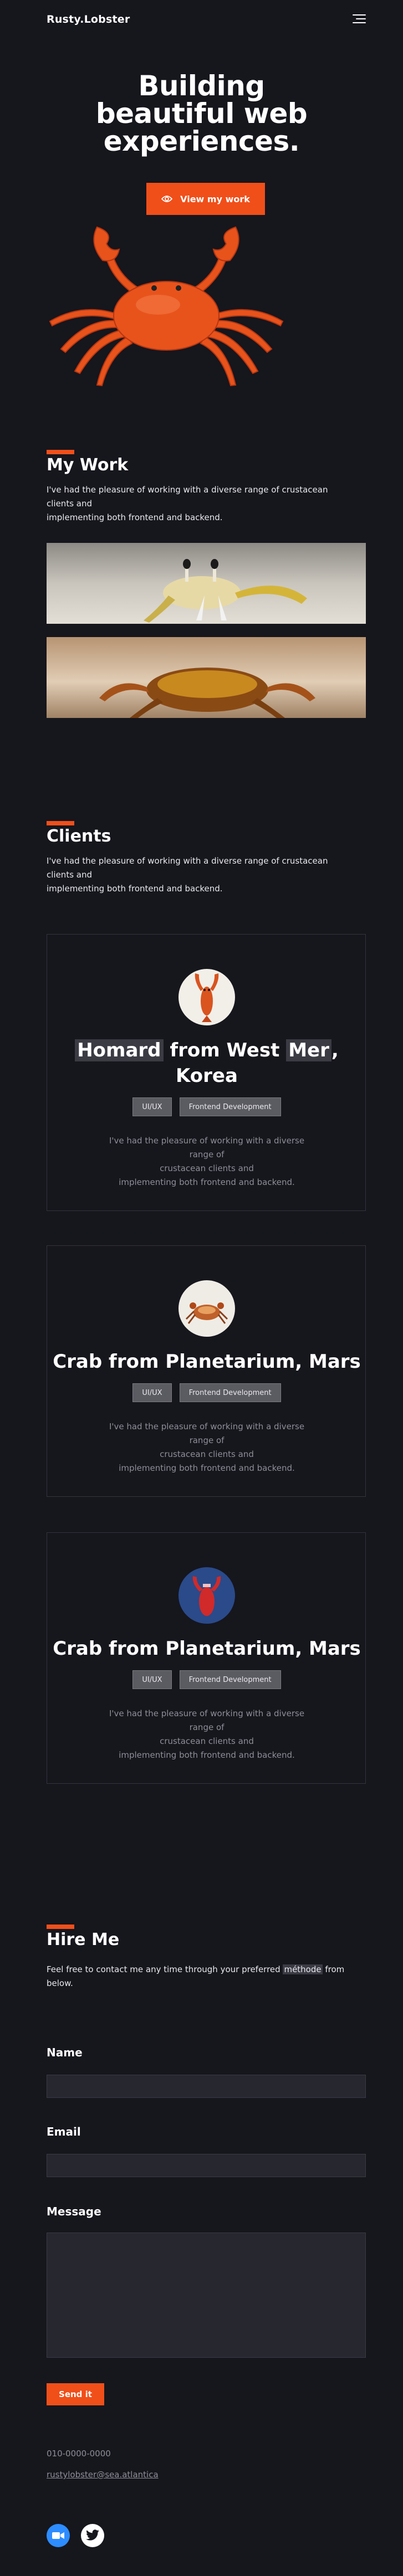  I want to click on menu-icon, so click(359, 19).